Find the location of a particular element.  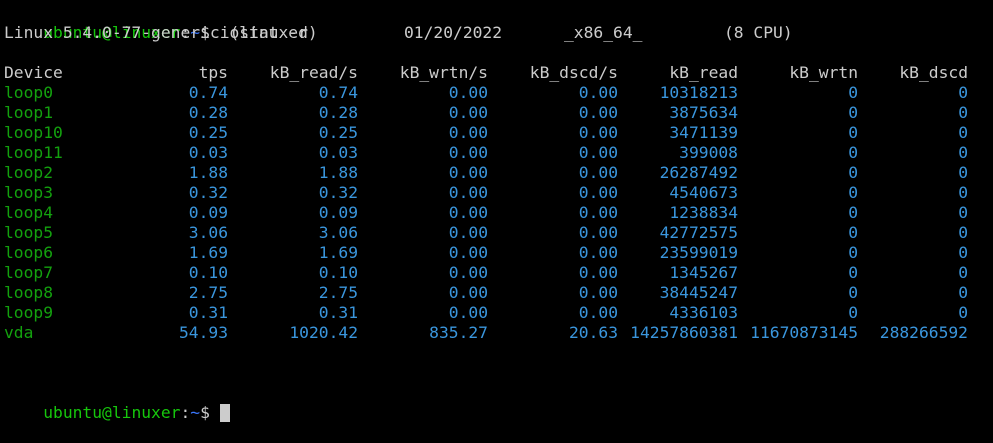

cell-kb-read-s: 3.06 is located at coordinates (338, 232).